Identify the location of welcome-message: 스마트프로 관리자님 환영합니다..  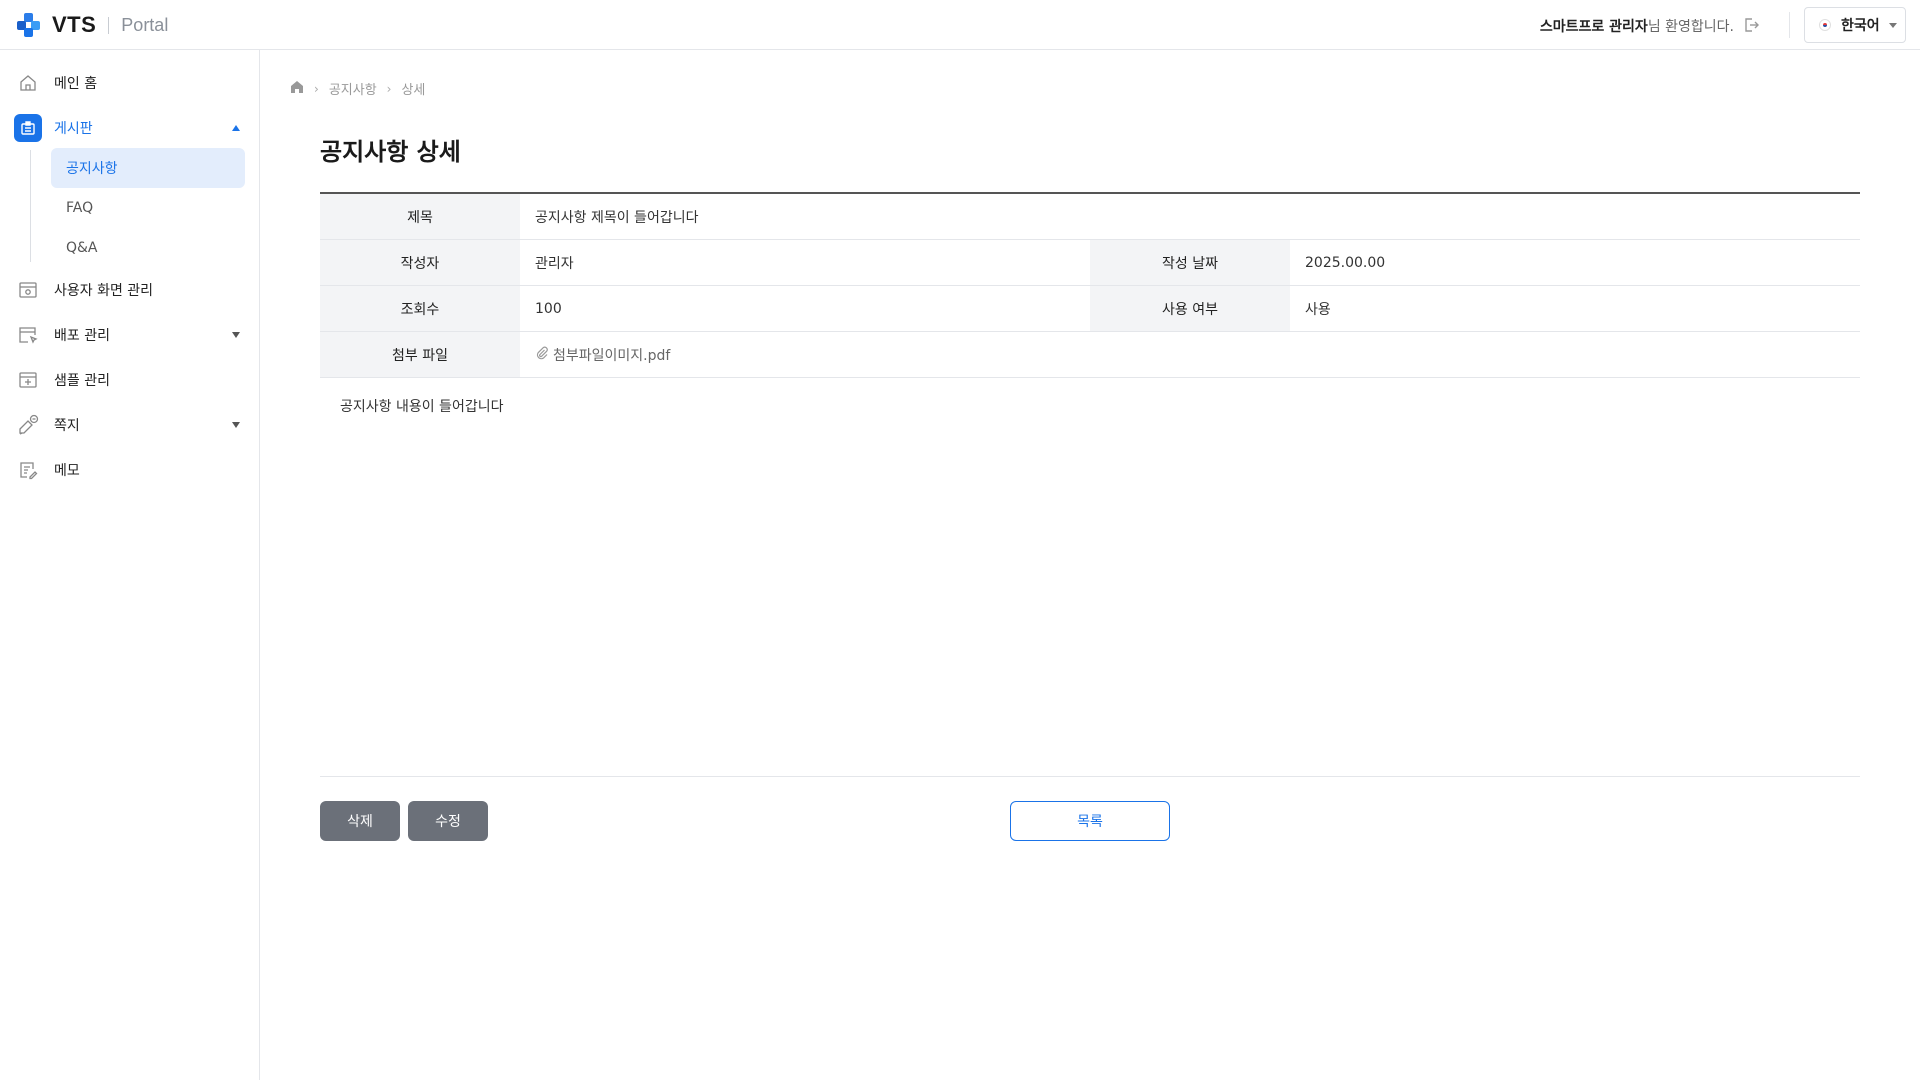
(1637, 26).